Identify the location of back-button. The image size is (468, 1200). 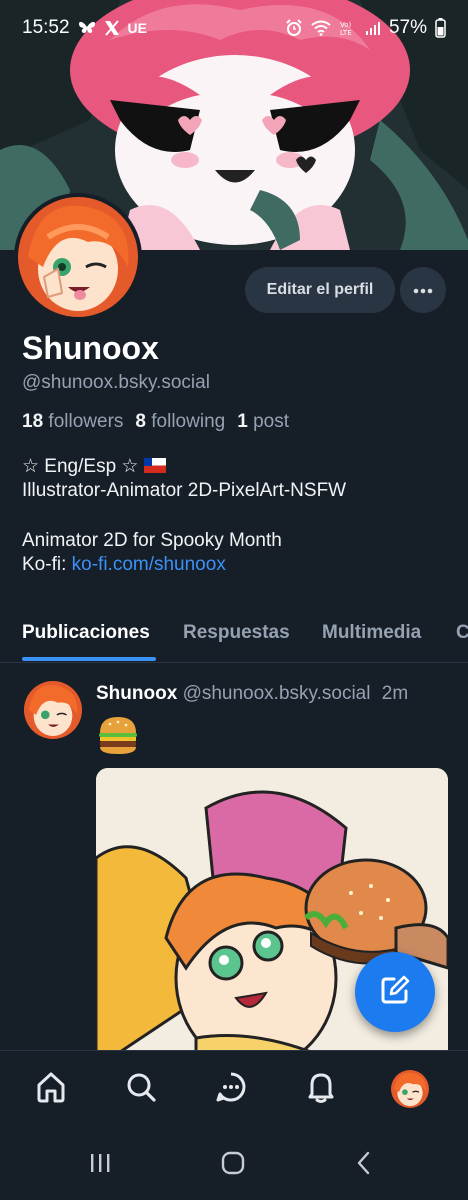
(364, 1165).